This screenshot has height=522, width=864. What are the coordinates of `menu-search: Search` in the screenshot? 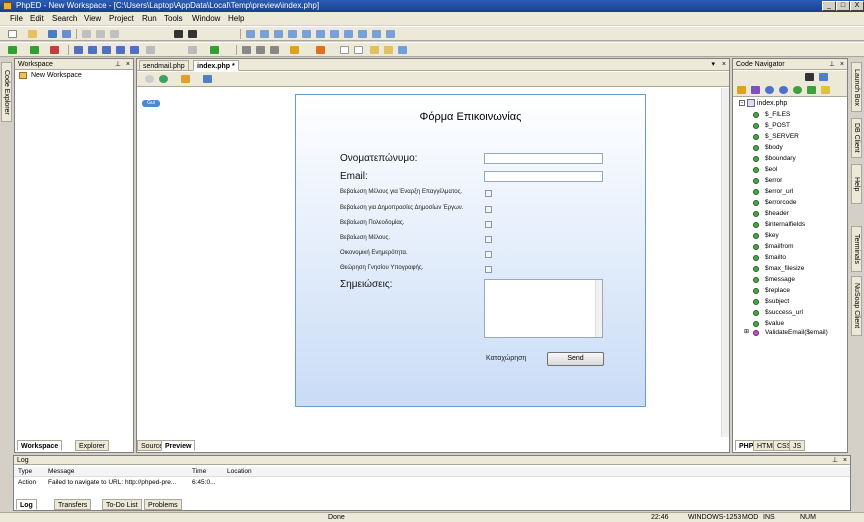 It's located at (64, 18).